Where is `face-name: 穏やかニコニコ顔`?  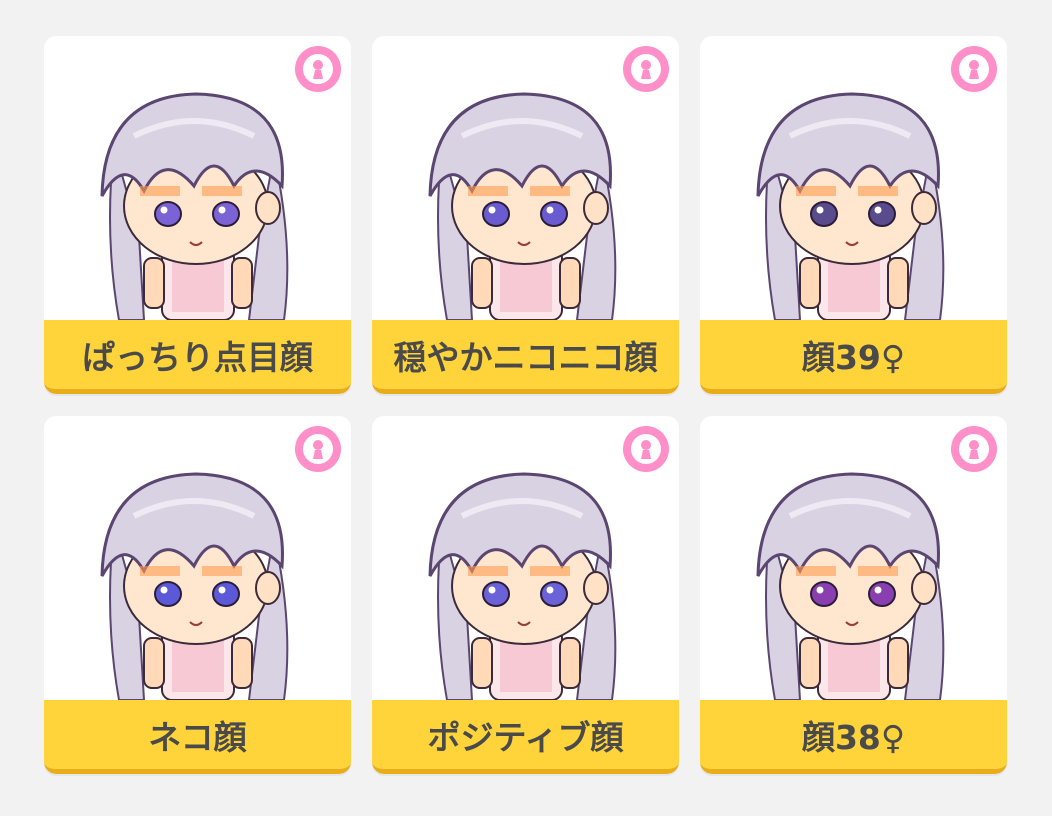
face-name: 穏やかニコニコ顔 is located at coordinates (525, 357).